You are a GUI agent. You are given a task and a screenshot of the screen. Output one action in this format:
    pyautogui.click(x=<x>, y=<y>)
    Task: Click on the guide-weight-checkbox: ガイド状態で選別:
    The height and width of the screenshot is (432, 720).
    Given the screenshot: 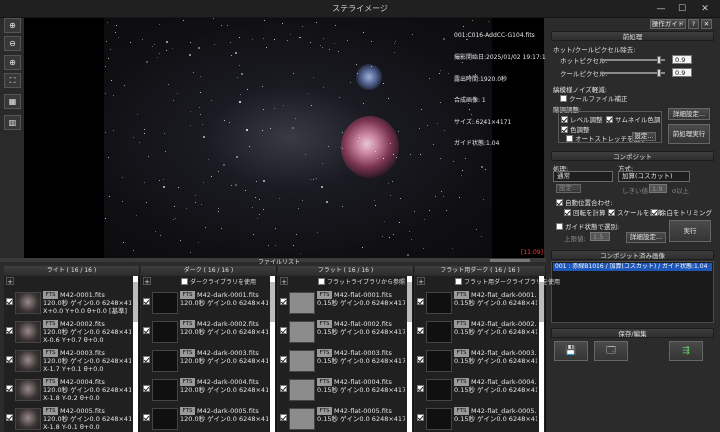 What is the action you would take?
    pyautogui.click(x=587, y=226)
    